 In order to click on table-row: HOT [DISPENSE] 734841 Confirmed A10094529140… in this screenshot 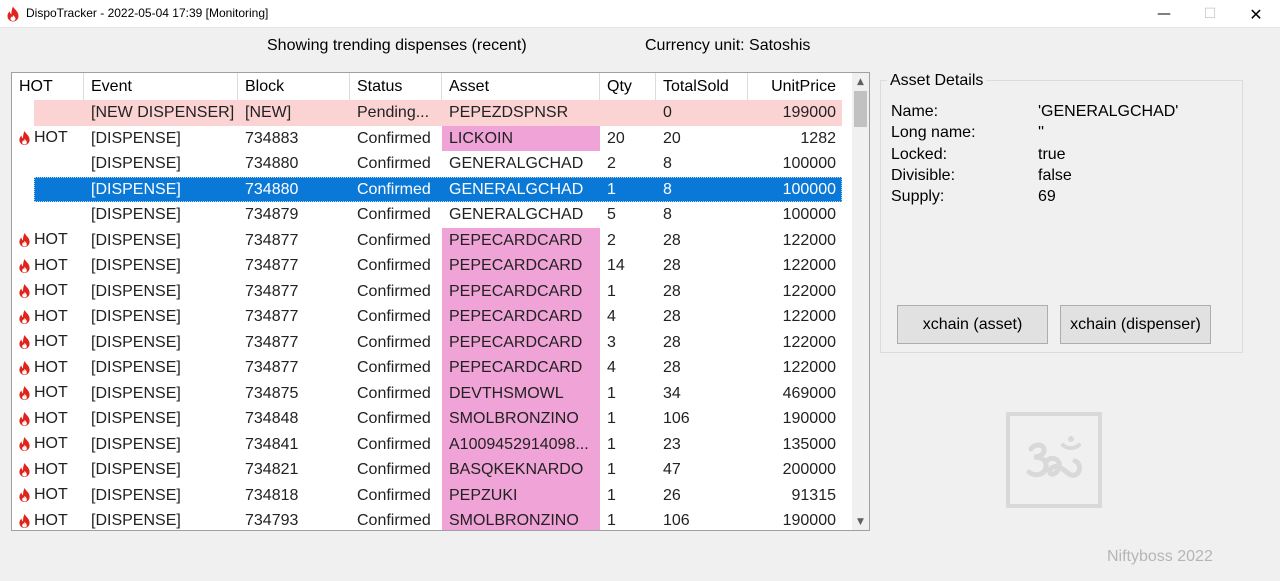, I will do `click(427, 444)`.